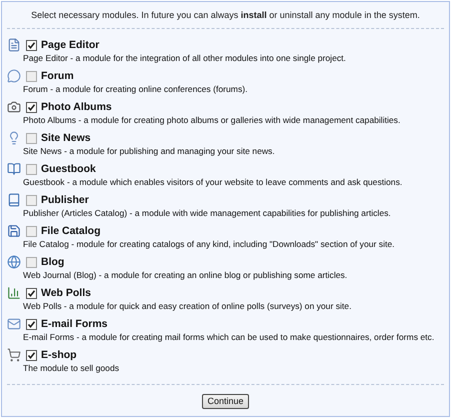 This screenshot has height=418, width=451. What do you see at coordinates (185, 275) in the screenshot?
I see `module-description: Web Journal (Blog) - a module for creating an online blog or publishing some articles.` at bounding box center [185, 275].